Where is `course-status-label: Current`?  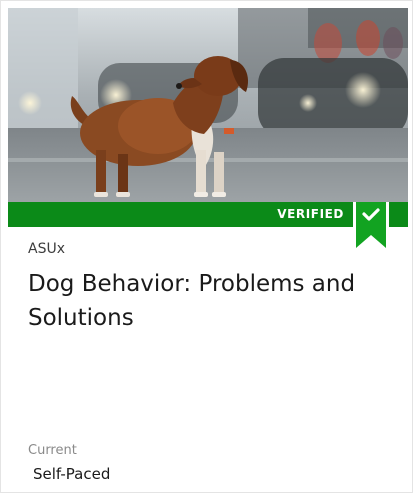 course-status-label: Current is located at coordinates (52, 450).